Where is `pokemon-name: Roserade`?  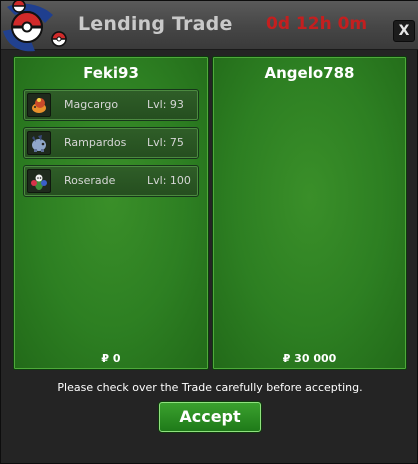
pokemon-name: Roserade is located at coordinates (90, 180).